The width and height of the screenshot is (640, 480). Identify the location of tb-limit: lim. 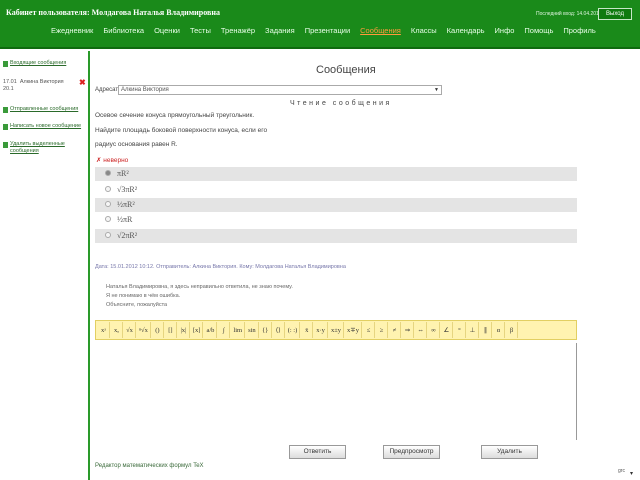
(238, 330).